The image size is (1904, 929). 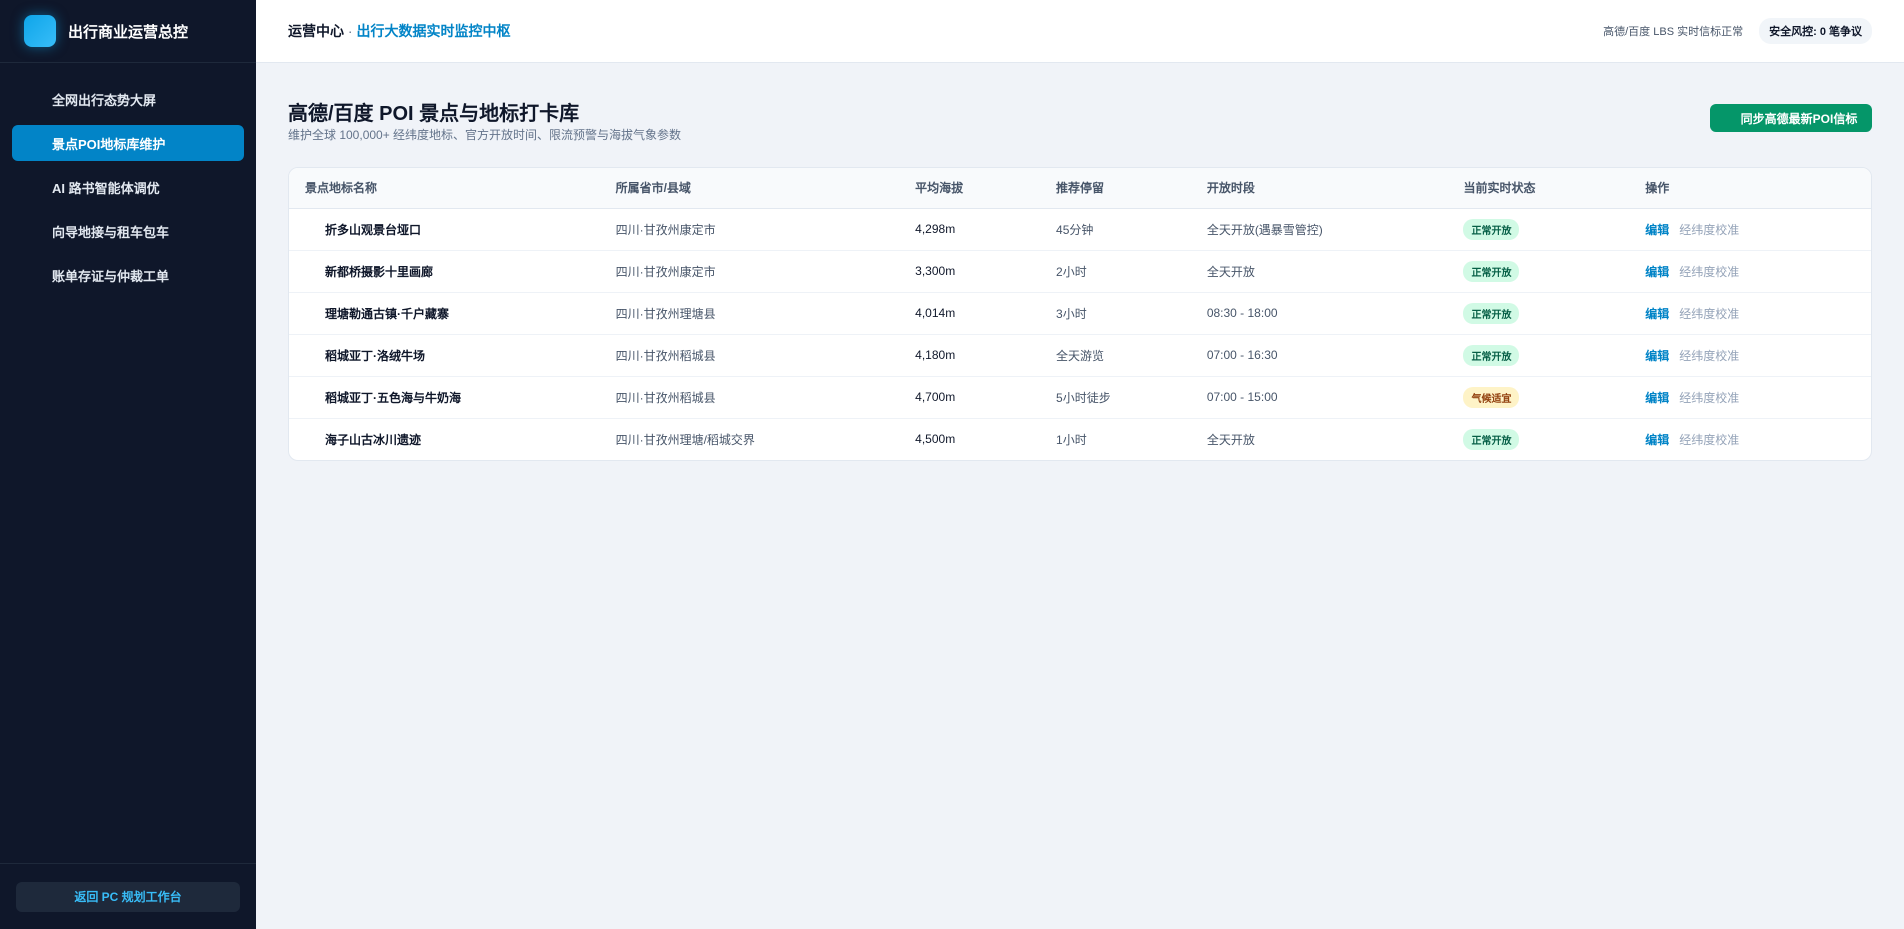 What do you see at coordinates (685, 439) in the screenshot?
I see `poi-region: 四川·甘孜州理塘/稻城交界` at bounding box center [685, 439].